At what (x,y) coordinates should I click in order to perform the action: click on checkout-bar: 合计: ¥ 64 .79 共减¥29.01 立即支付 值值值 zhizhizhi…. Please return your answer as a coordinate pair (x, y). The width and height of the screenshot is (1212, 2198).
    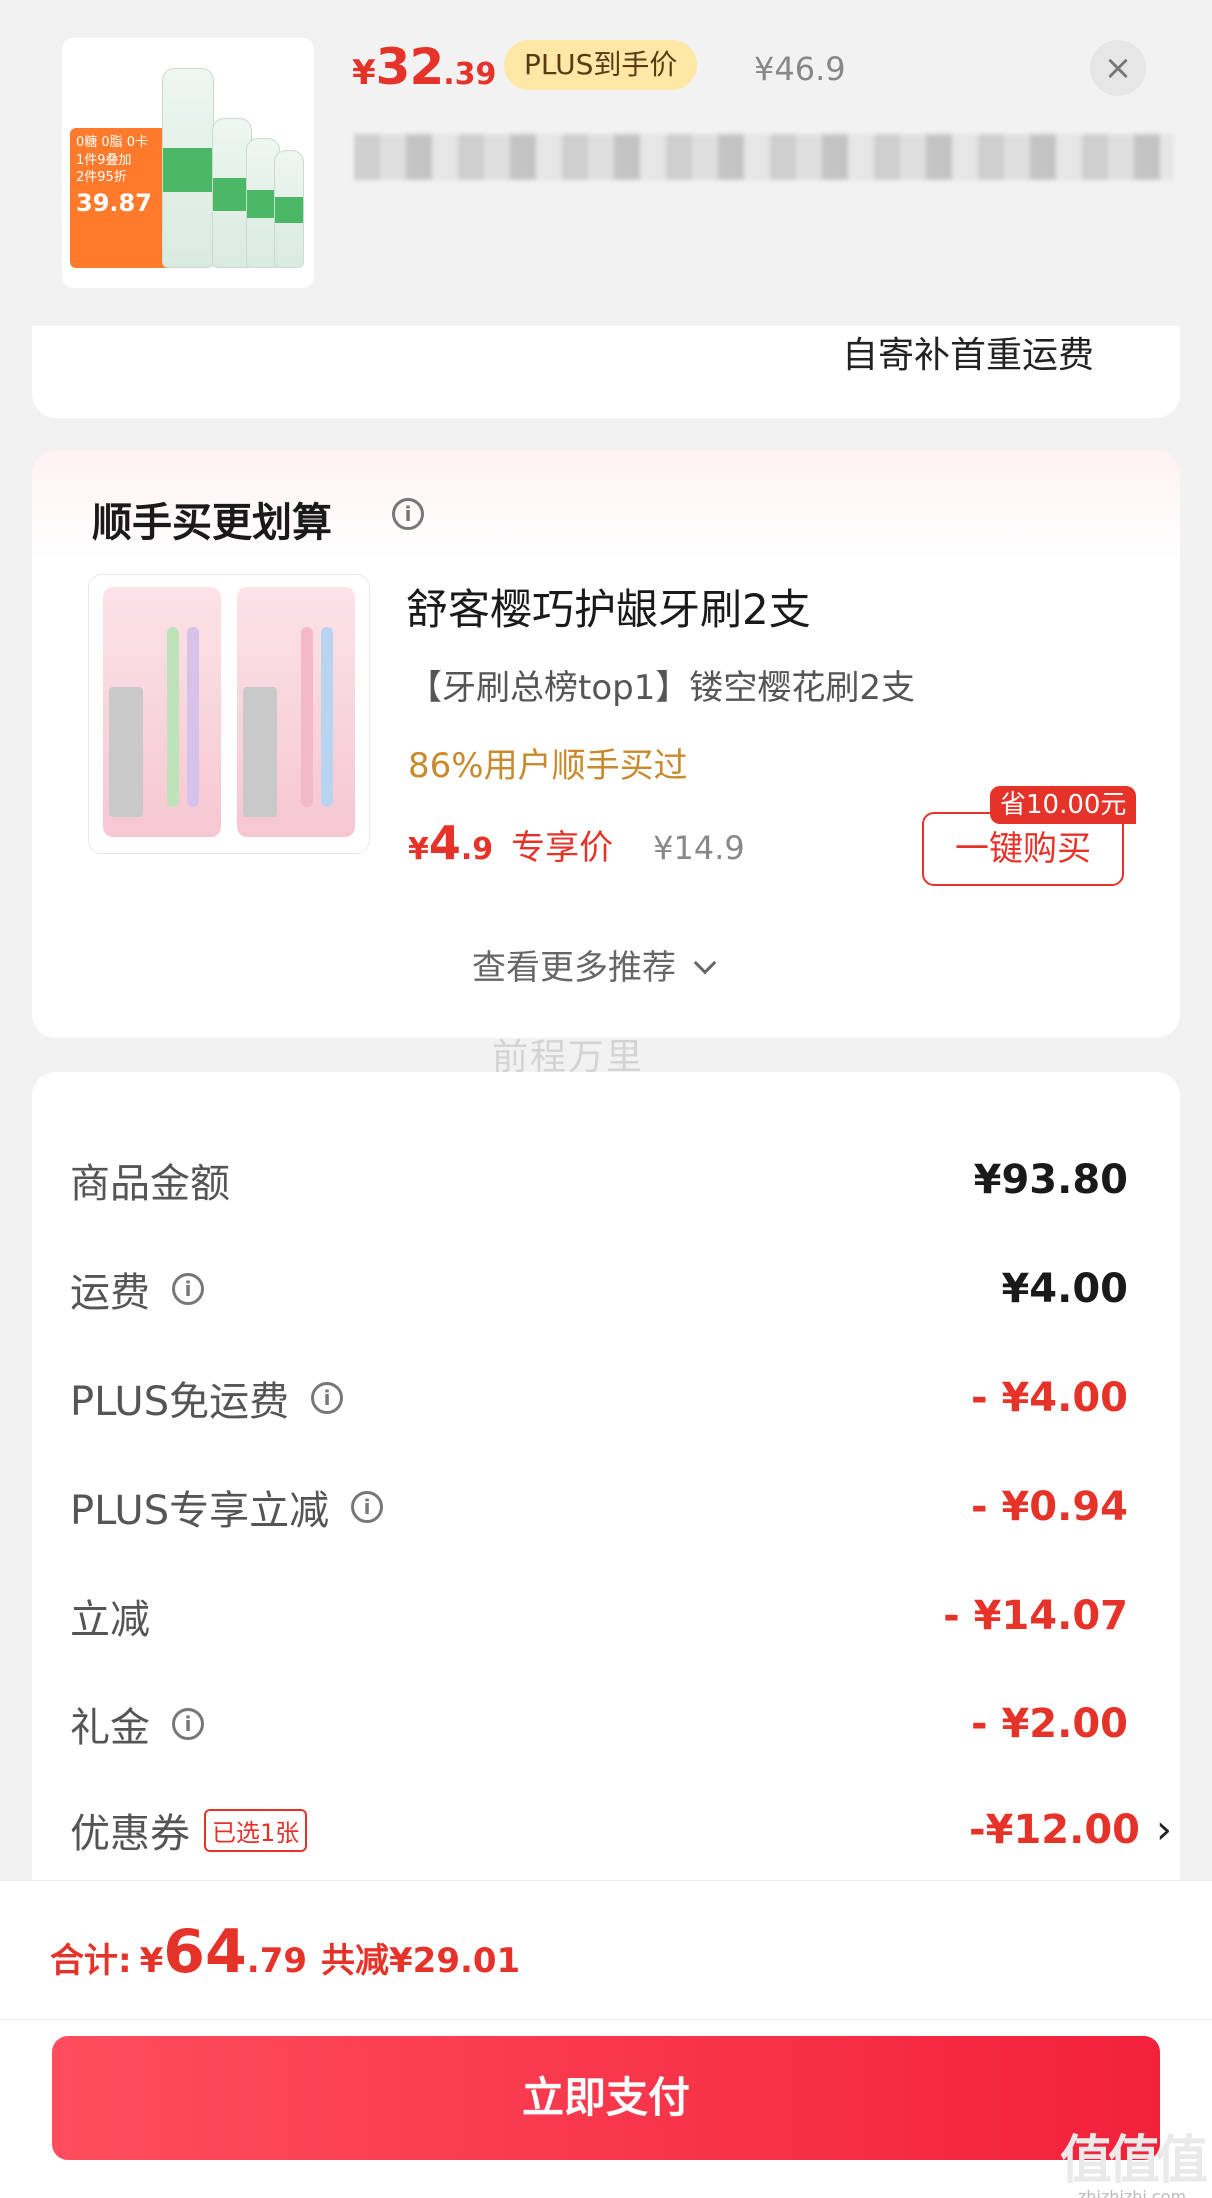
    Looking at the image, I should click on (606, 2039).